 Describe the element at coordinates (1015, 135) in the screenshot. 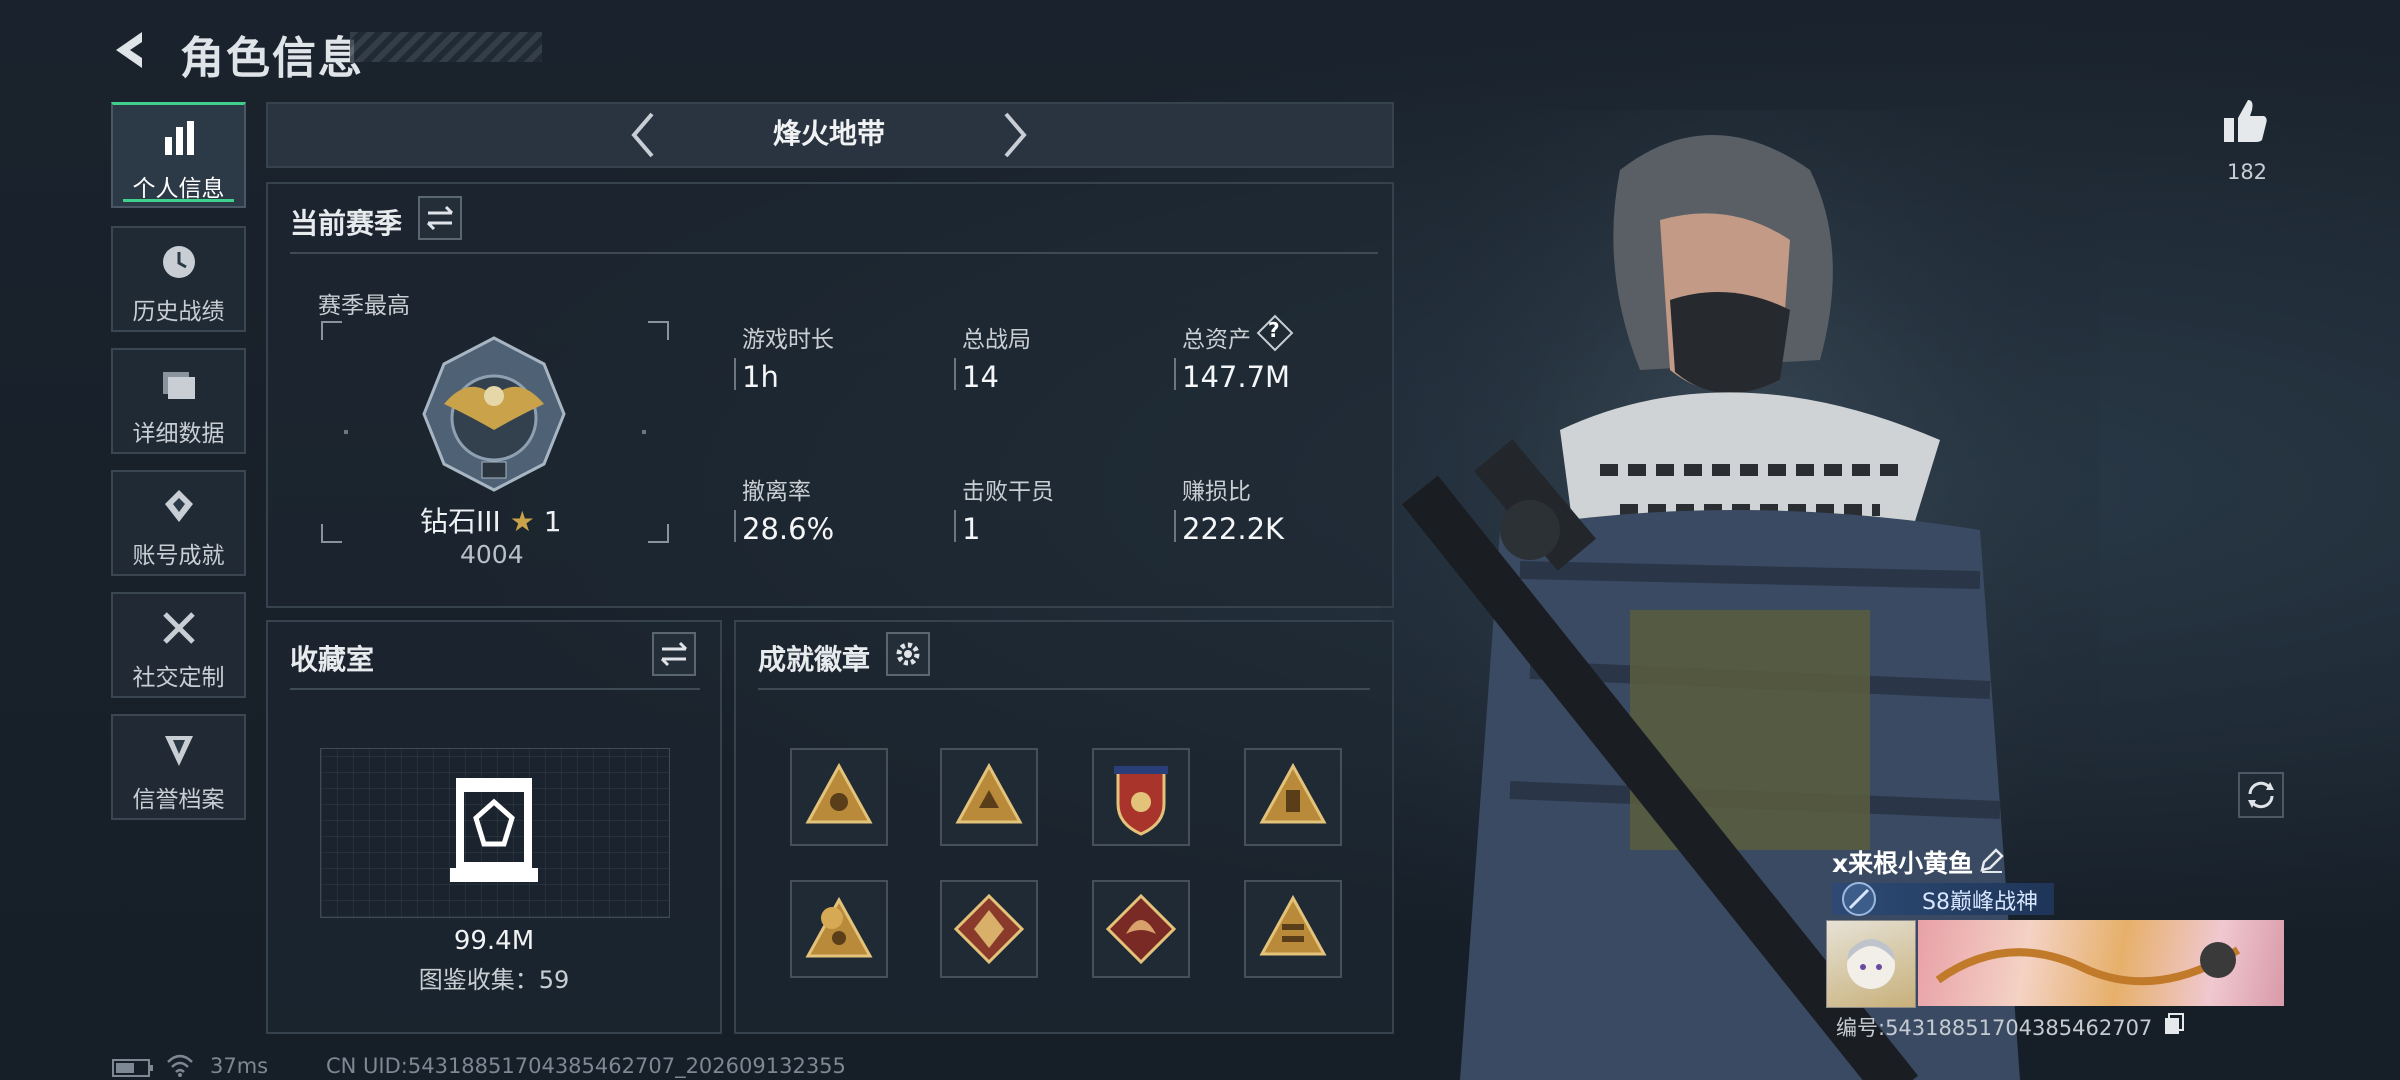

I see `next-mode-icon` at that location.